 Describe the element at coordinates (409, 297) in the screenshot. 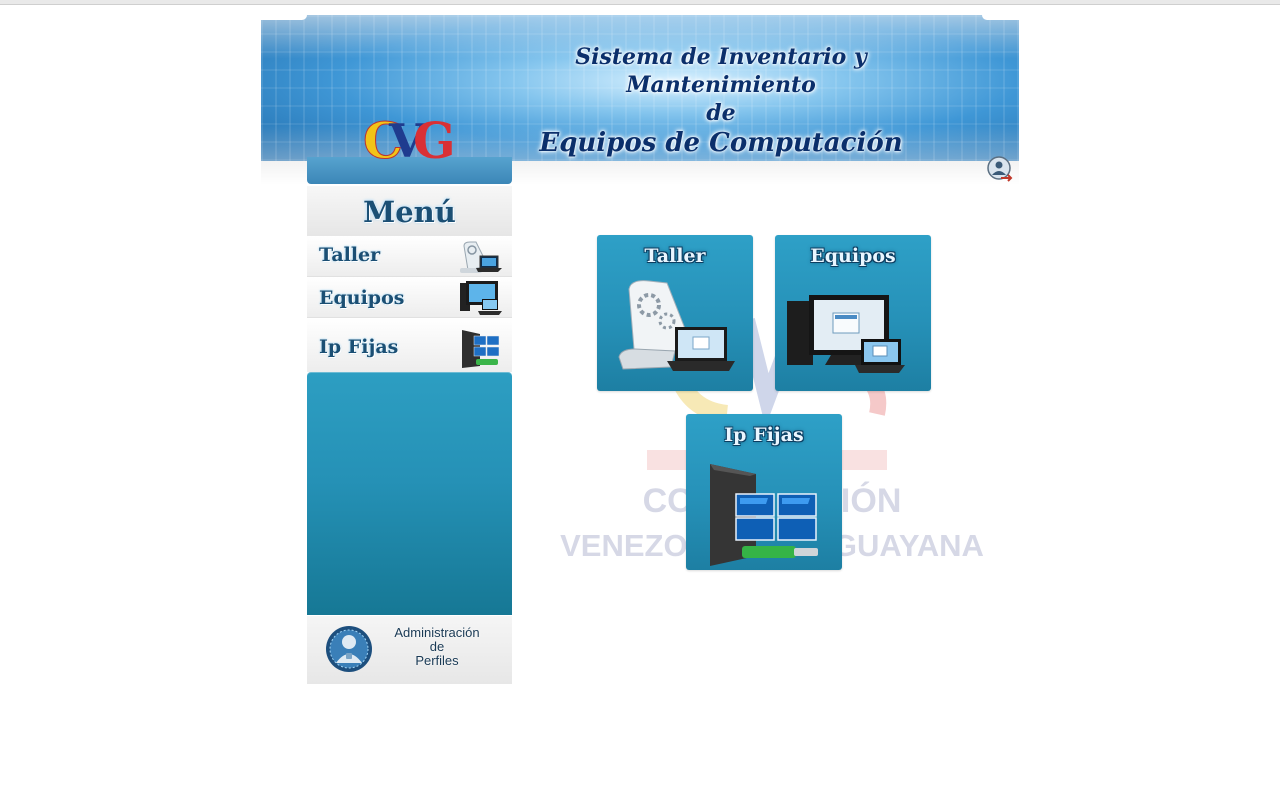

I see `sidebar-item-equipos: Equipos` at that location.